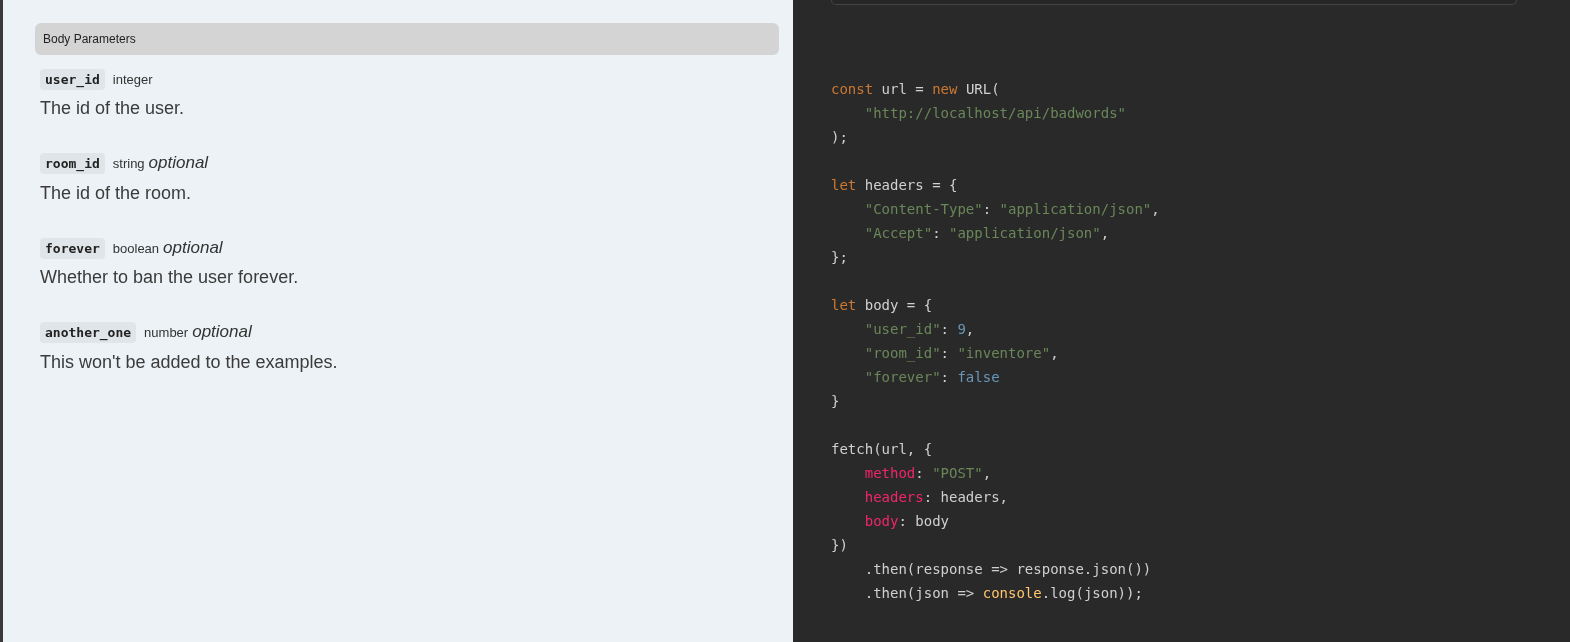 The width and height of the screenshot is (1570, 642). I want to click on code-line: }), so click(839, 545).